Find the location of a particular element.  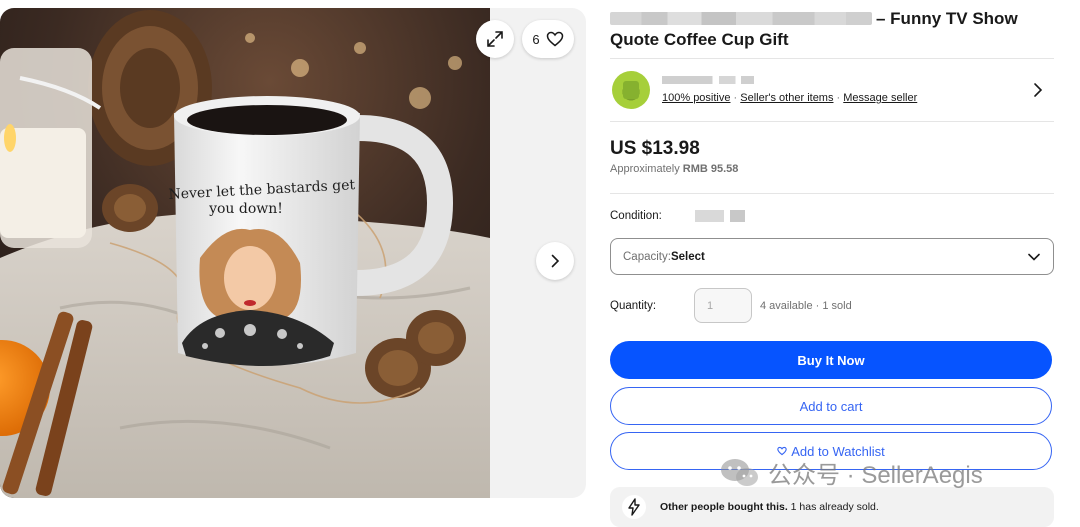

candle-jar is located at coordinates (51, 148).